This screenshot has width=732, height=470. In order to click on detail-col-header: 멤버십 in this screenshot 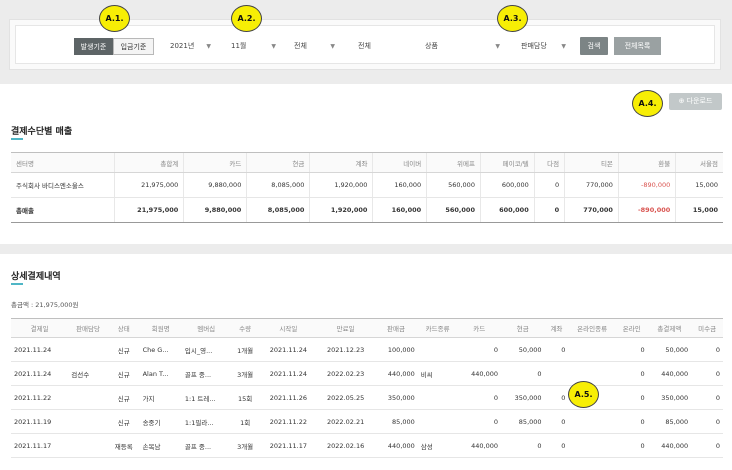, I will do `click(206, 328)`.